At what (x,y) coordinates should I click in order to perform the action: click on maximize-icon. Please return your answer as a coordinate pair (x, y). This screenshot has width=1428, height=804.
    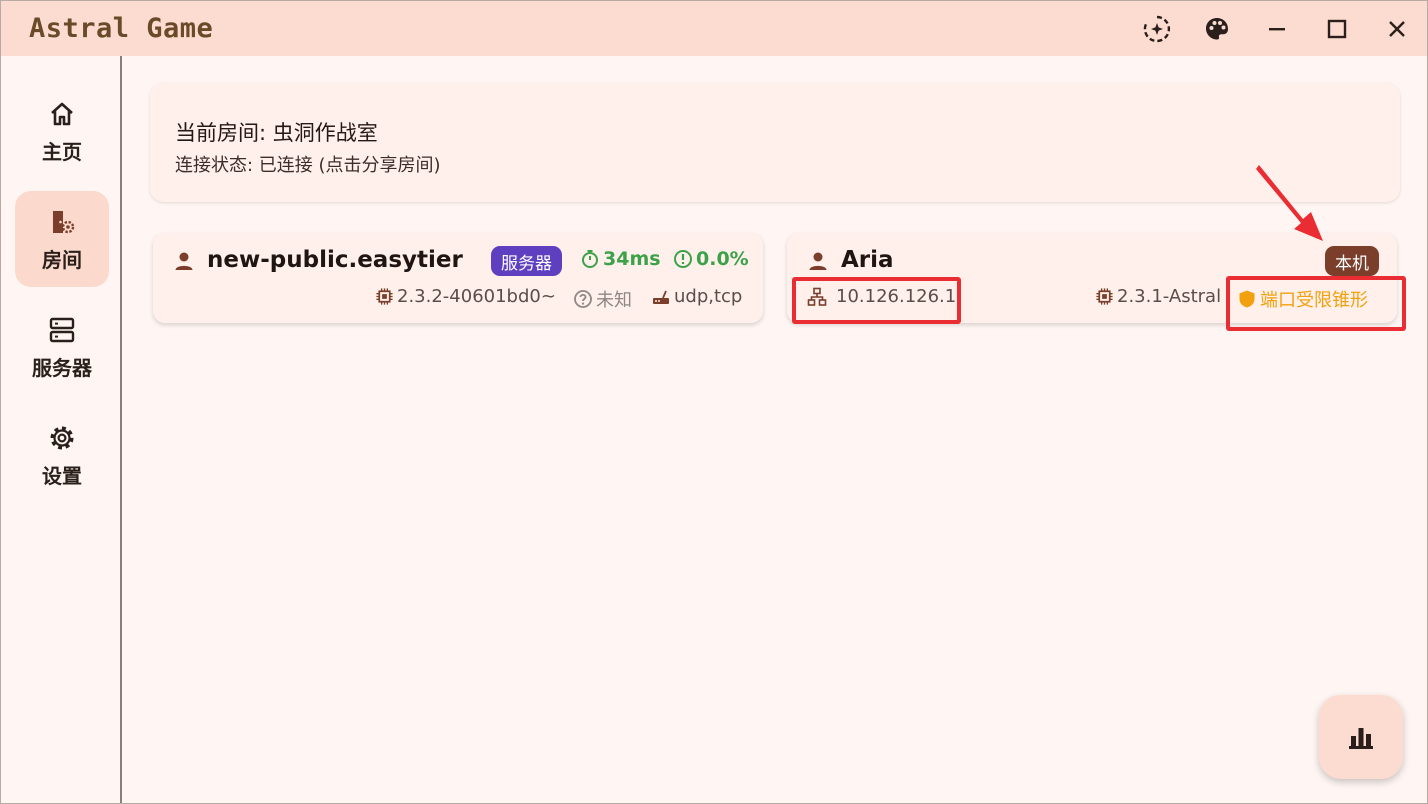
    Looking at the image, I should click on (1337, 29).